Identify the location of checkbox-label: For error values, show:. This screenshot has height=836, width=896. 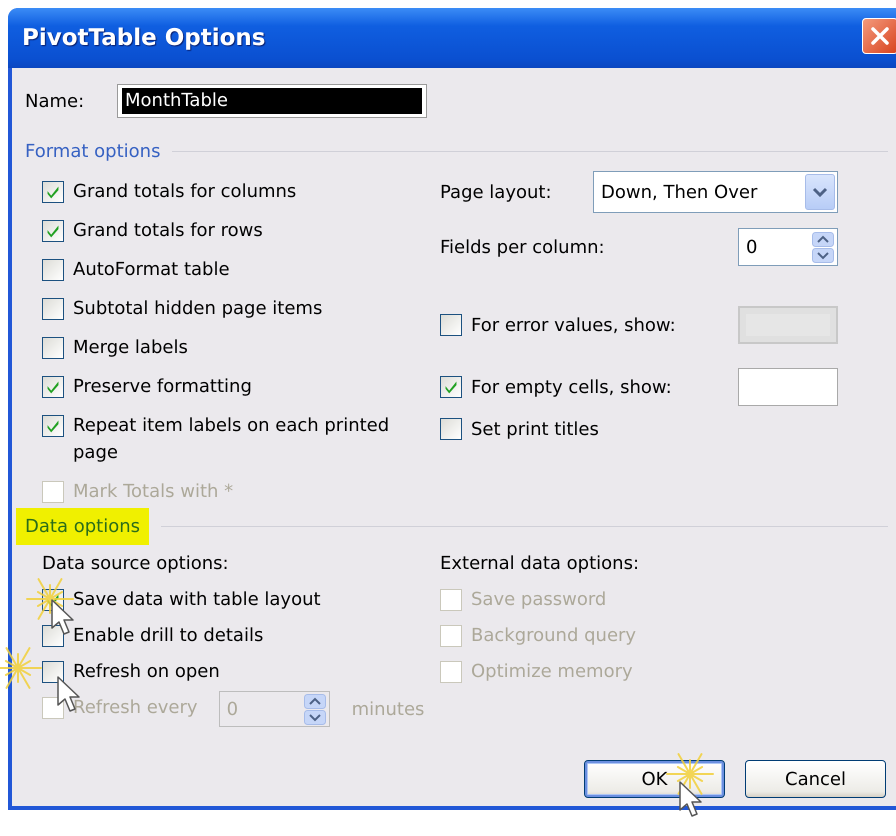
(573, 326).